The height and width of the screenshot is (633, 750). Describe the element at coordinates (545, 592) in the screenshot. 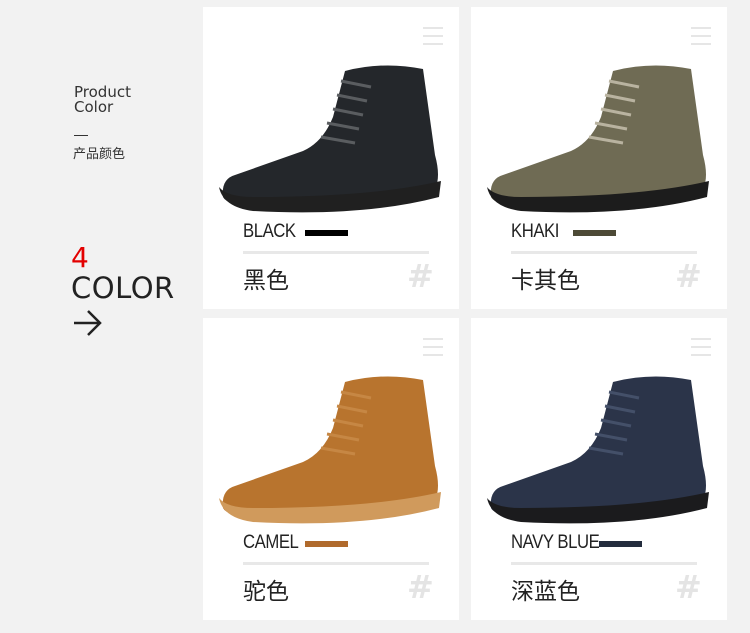

I see `color-name-cn: 深蓝色` at that location.